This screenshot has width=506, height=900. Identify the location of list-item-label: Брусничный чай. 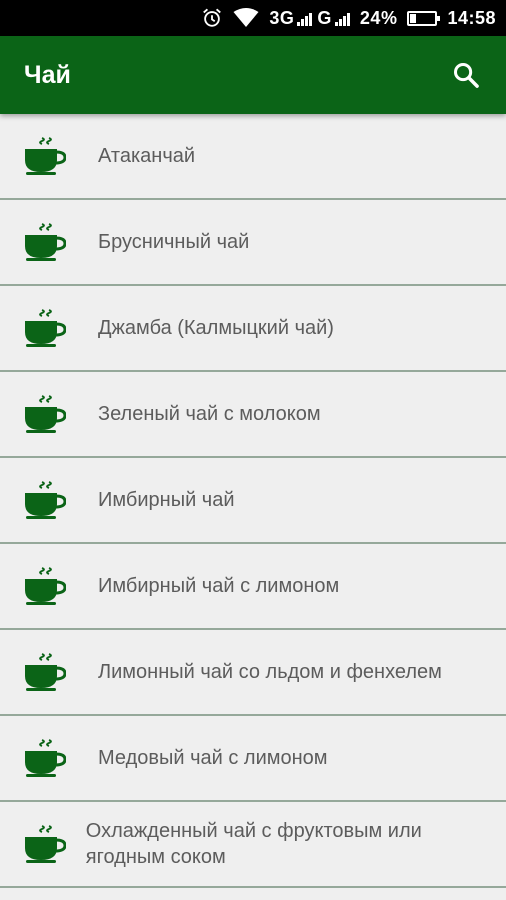
(174, 242).